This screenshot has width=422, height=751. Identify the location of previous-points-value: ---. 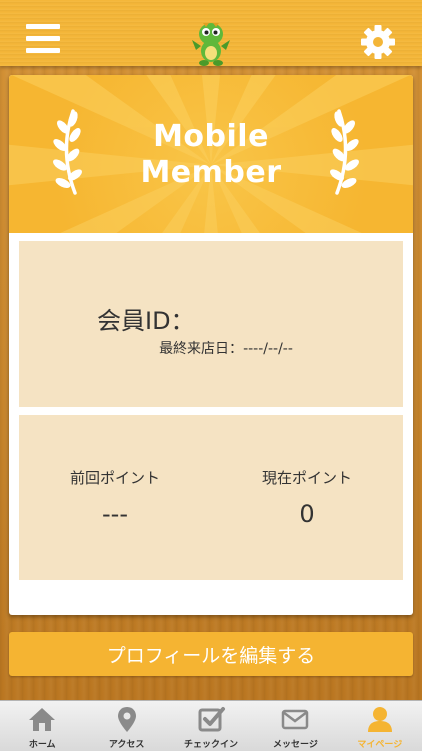
(115, 514).